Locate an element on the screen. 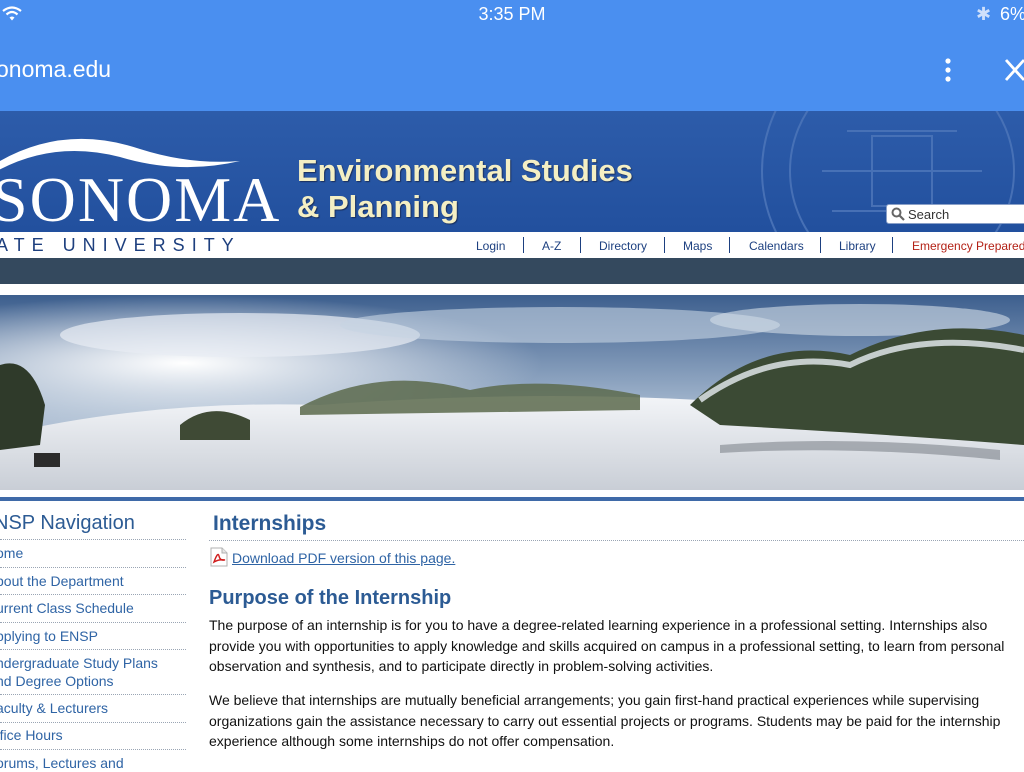 The height and width of the screenshot is (772, 1024). section-title: Purpose of the Internship is located at coordinates (330, 598).